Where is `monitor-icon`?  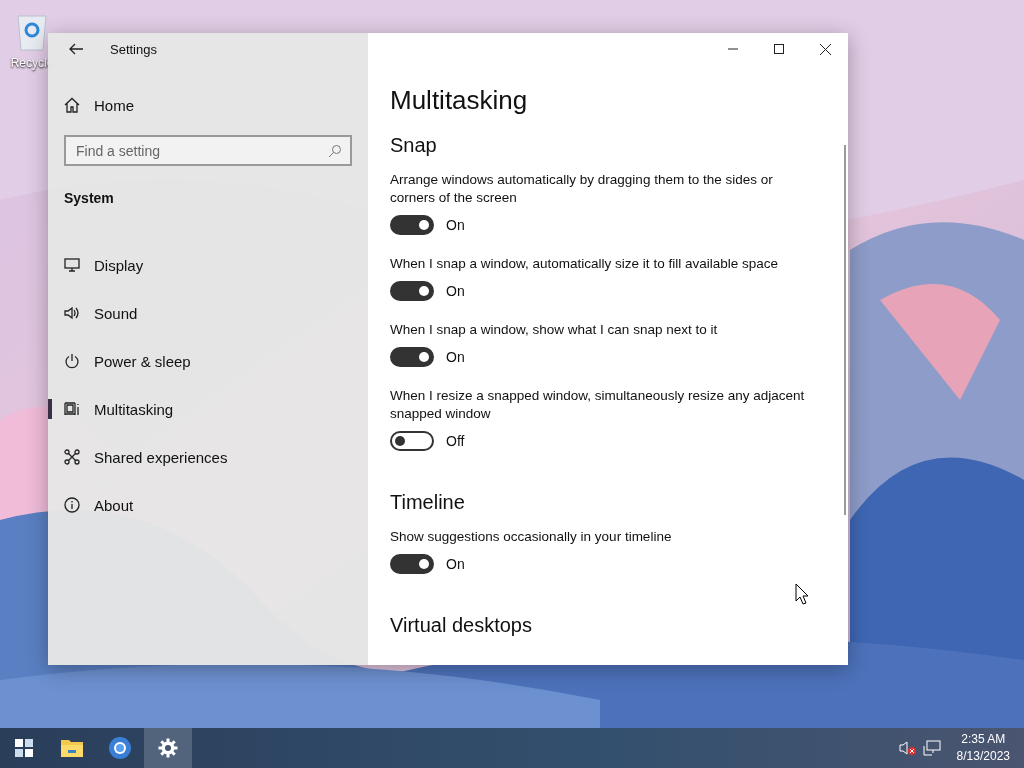 monitor-icon is located at coordinates (72, 265).